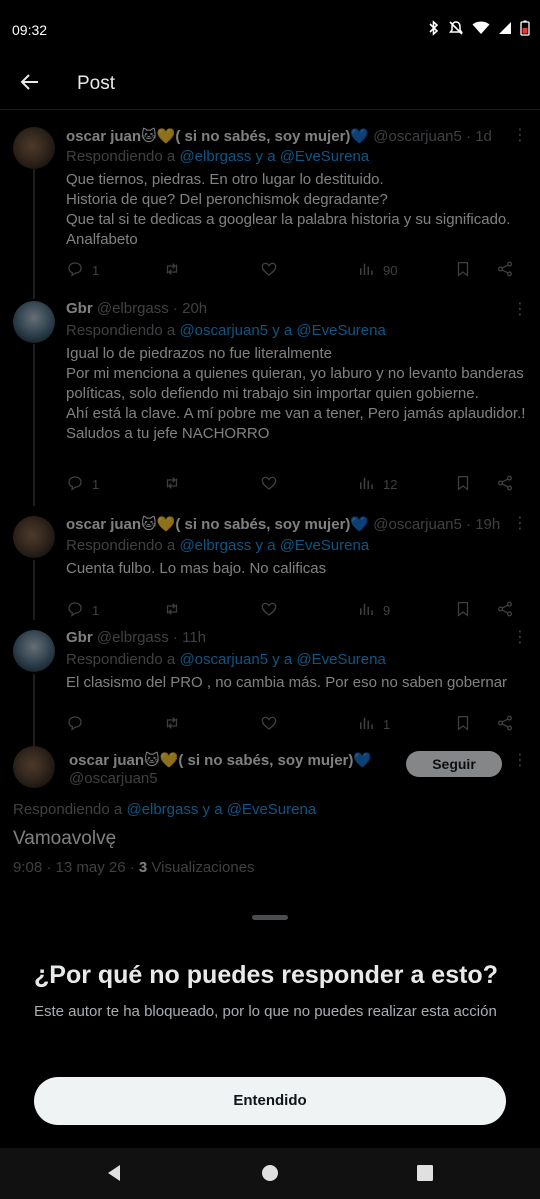 The width and height of the screenshot is (540, 1199). What do you see at coordinates (196, 568) in the screenshot?
I see `tweet-text: Cuenta fulbo. Lo mas bajo. No calificas` at bounding box center [196, 568].